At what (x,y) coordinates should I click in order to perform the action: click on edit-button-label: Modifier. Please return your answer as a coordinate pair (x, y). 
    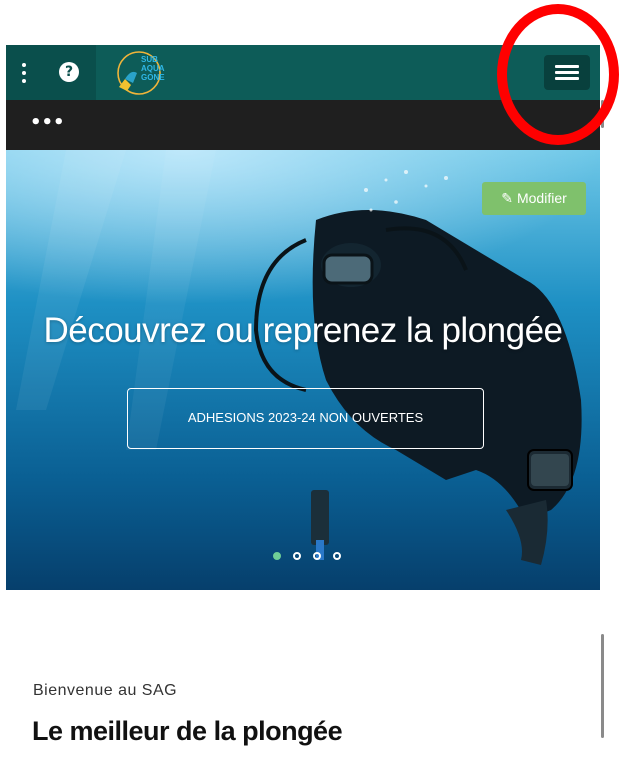
    Looking at the image, I should click on (541, 198).